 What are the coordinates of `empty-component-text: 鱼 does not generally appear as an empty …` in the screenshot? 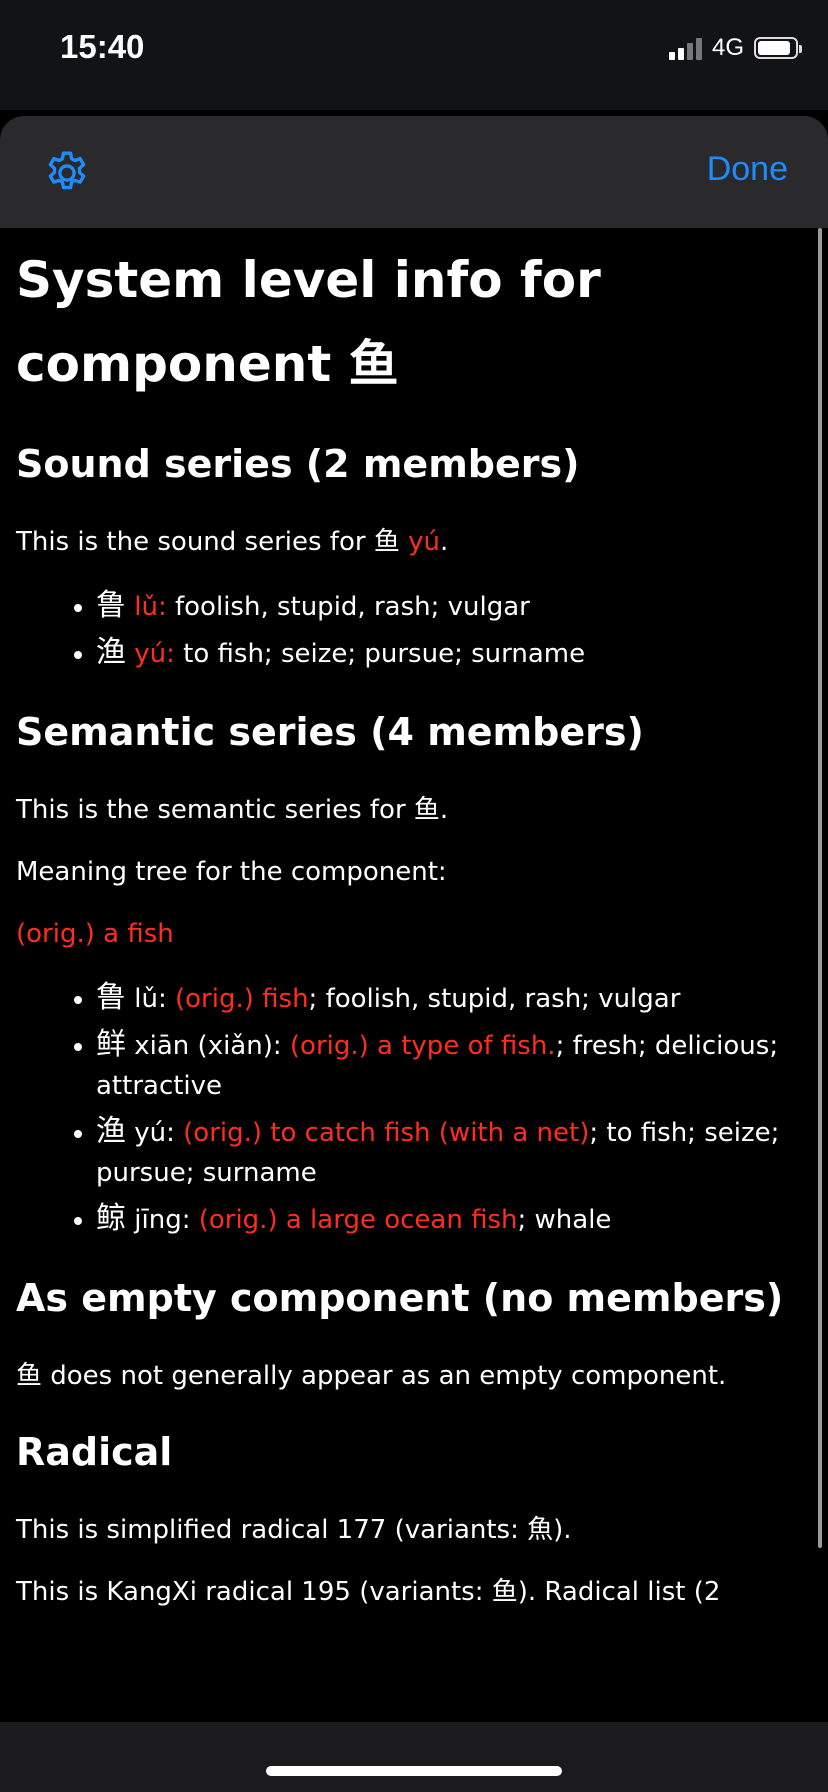 It's located at (371, 1376).